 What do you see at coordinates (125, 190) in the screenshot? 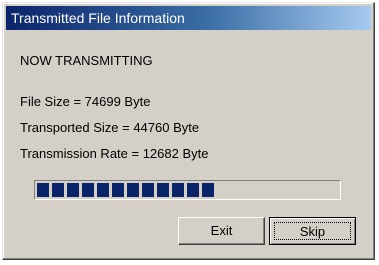
I see `progress-fill` at bounding box center [125, 190].